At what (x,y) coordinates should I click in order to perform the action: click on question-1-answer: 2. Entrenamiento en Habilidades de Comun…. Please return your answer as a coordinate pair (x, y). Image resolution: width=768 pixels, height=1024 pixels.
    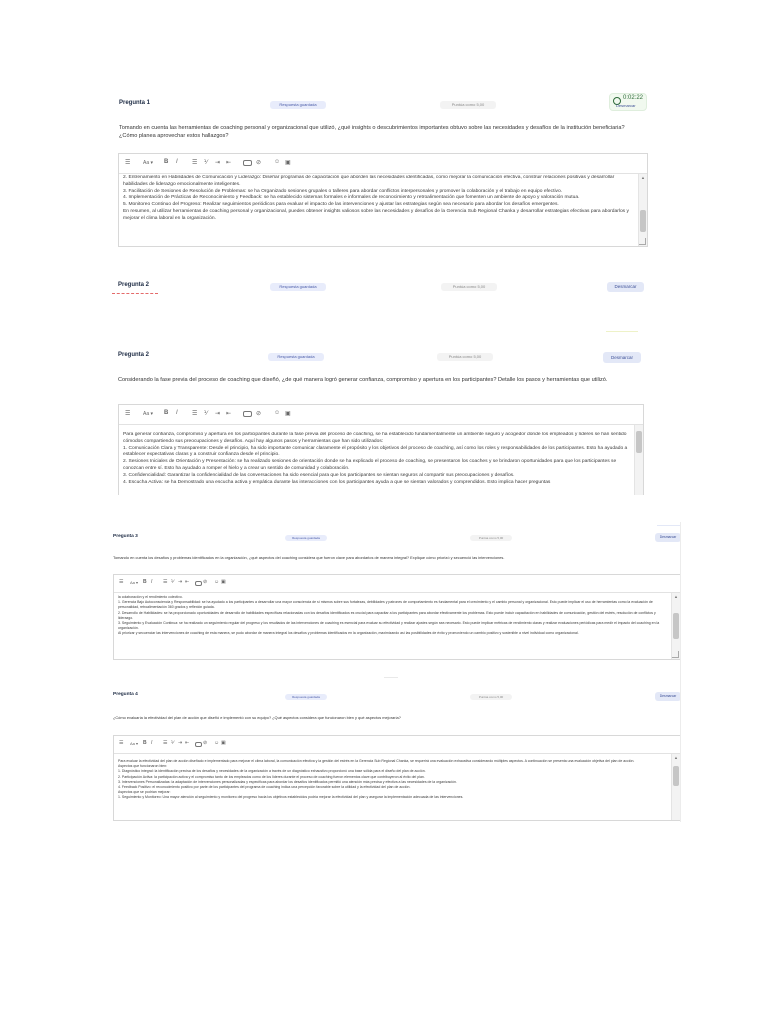
    Looking at the image, I should click on (378, 209).